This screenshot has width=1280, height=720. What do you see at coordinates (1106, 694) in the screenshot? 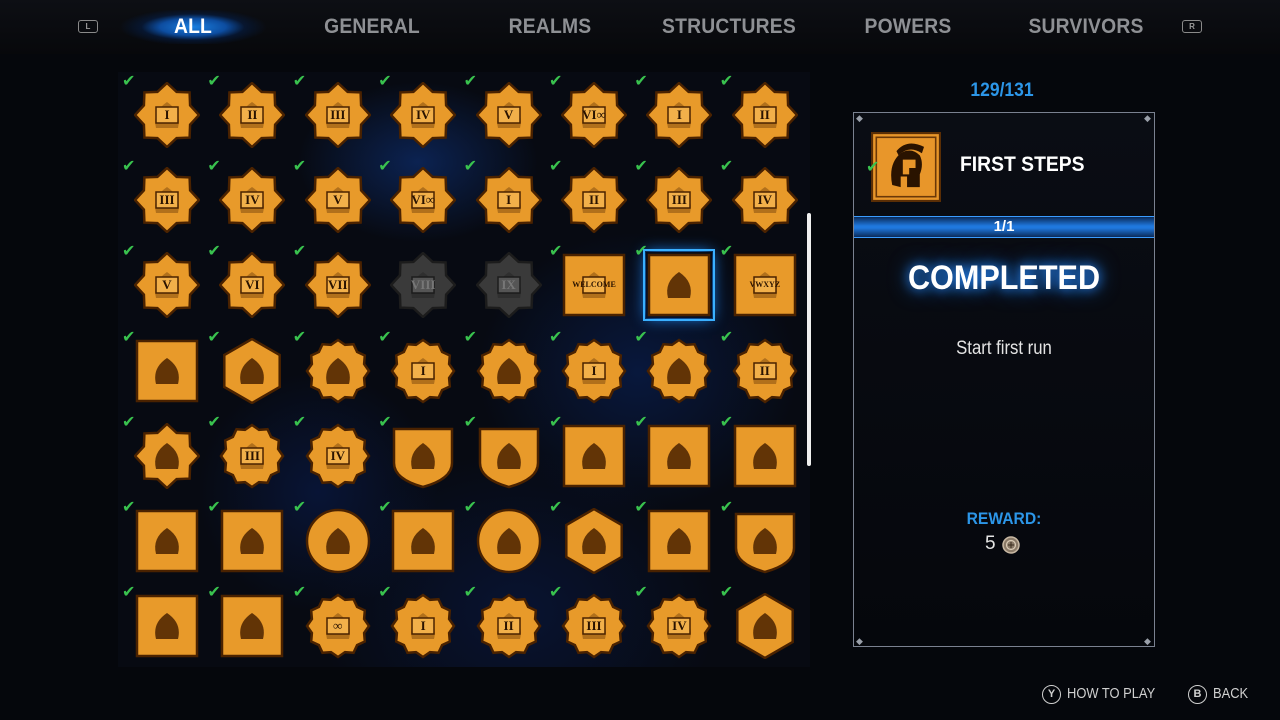
I see `how-to-play-prompt: Y HOW TO PLAY` at bounding box center [1106, 694].